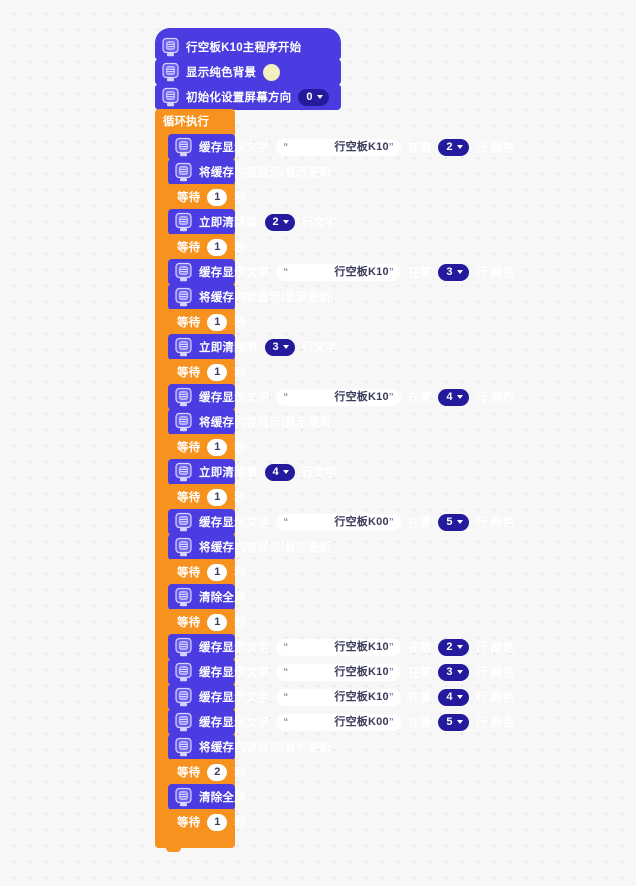  Describe the element at coordinates (265, 298) in the screenshot. I see `block-label: 将缓存内容显示/显示更新` at that location.